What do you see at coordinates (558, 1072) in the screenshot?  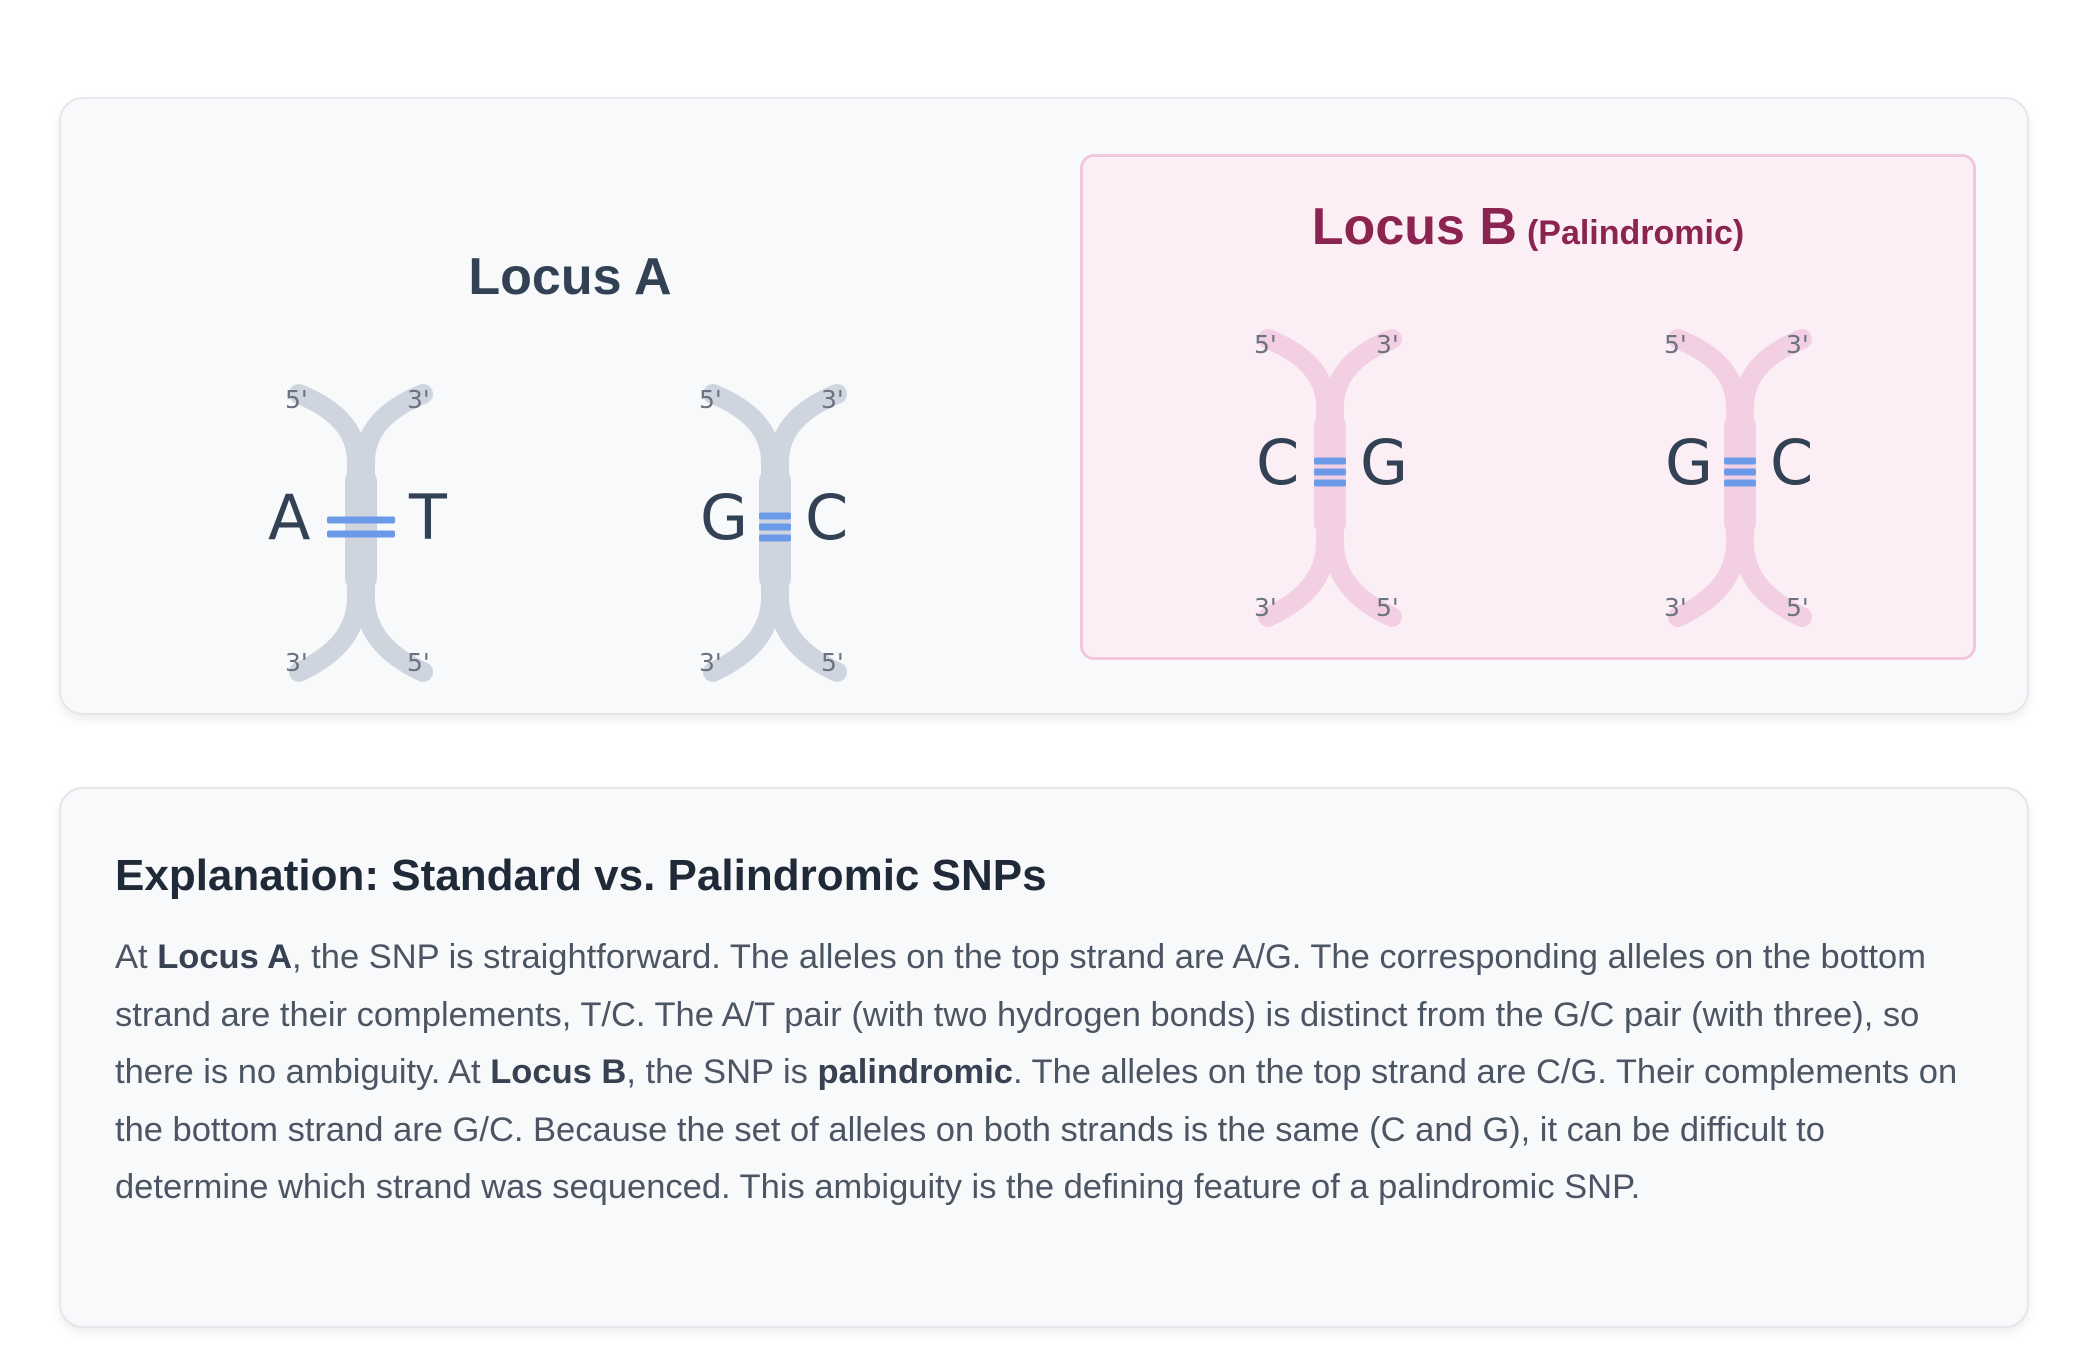 I see `bold-locus-b: Locus B` at bounding box center [558, 1072].